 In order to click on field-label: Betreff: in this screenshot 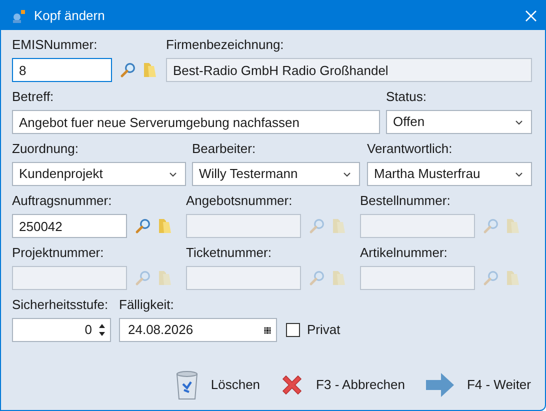, I will do `click(33, 96)`.